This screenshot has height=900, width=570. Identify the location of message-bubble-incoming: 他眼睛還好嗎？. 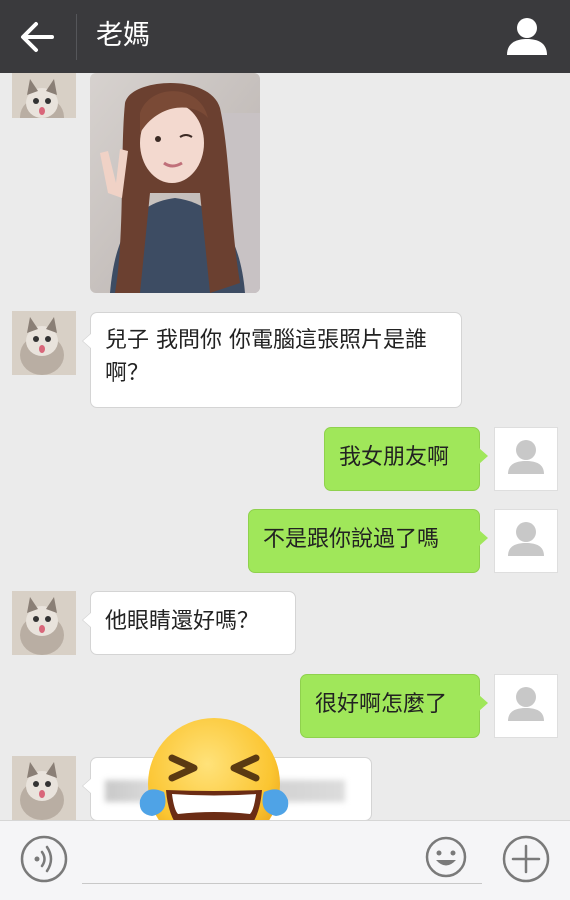
(189, 623).